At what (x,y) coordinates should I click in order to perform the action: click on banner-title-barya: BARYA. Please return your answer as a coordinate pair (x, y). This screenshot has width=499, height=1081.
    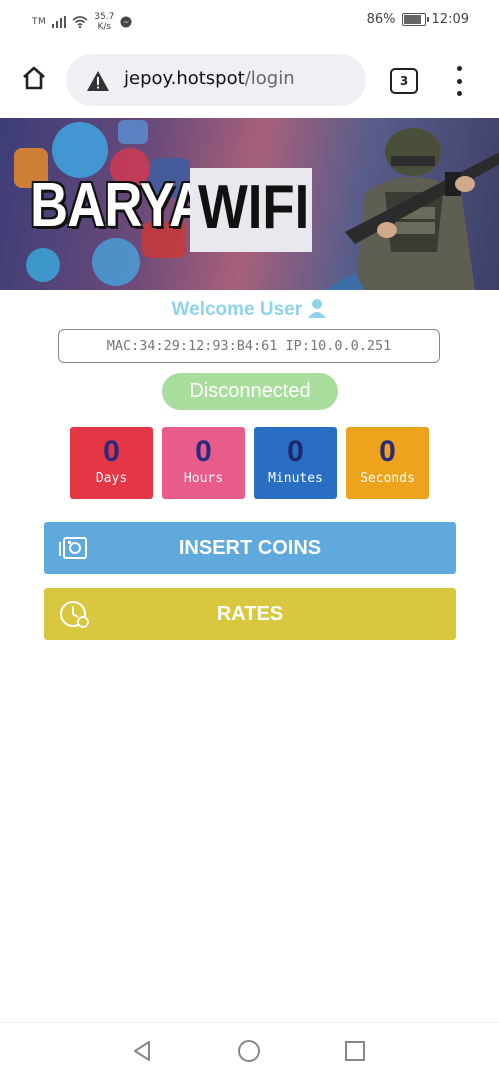
    Looking at the image, I should click on (118, 205).